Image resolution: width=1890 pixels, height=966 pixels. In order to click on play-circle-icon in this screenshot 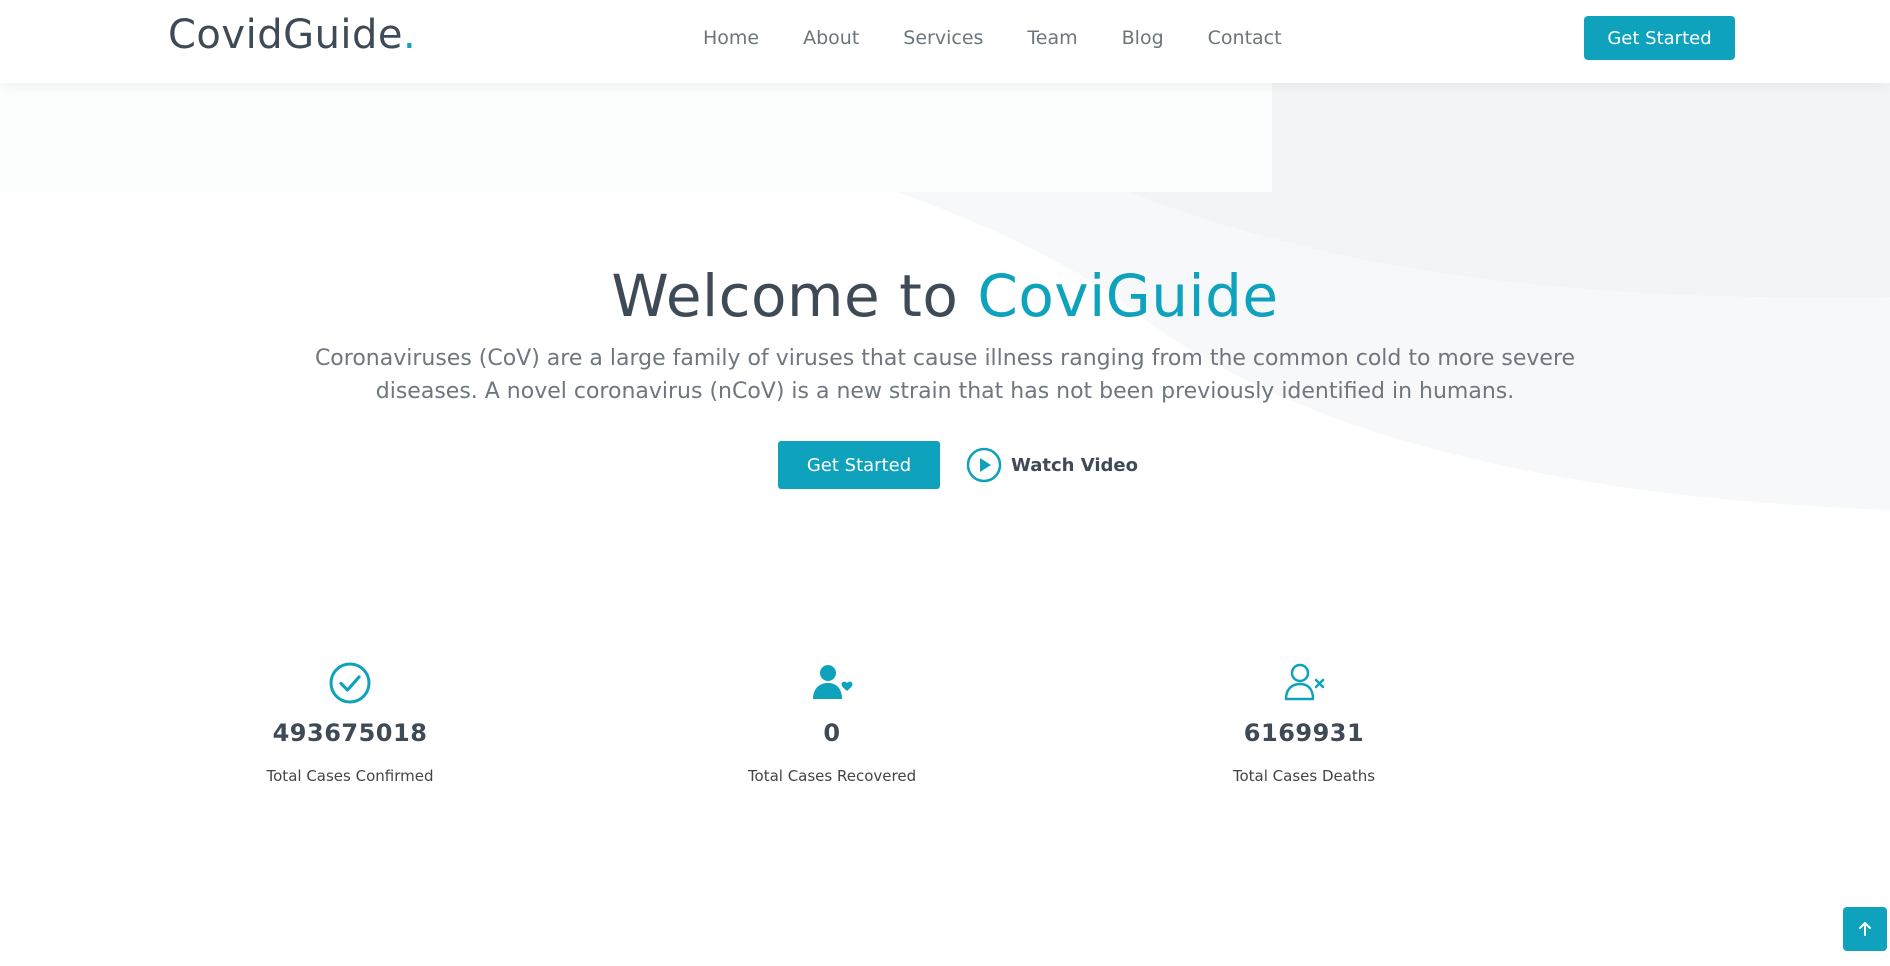, I will do `click(984, 465)`.